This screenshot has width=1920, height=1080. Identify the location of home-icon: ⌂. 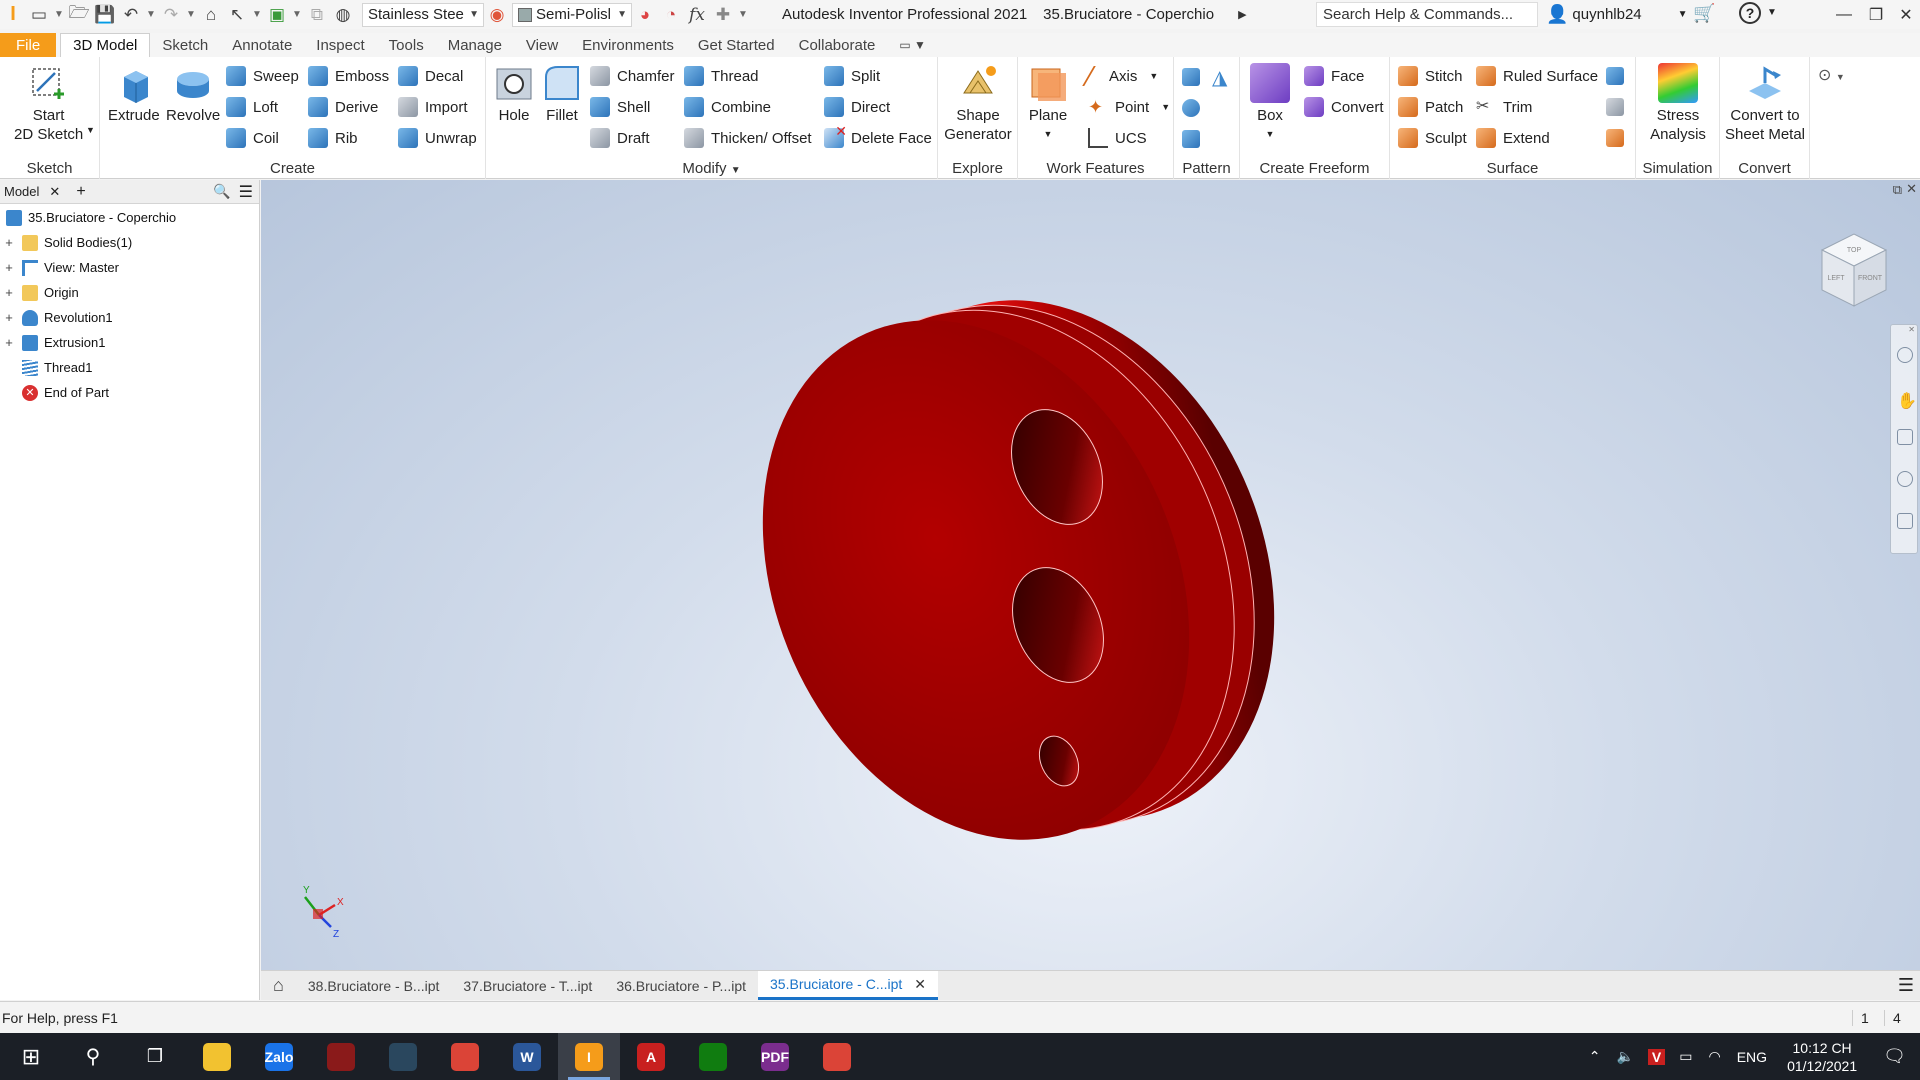
(211, 14).